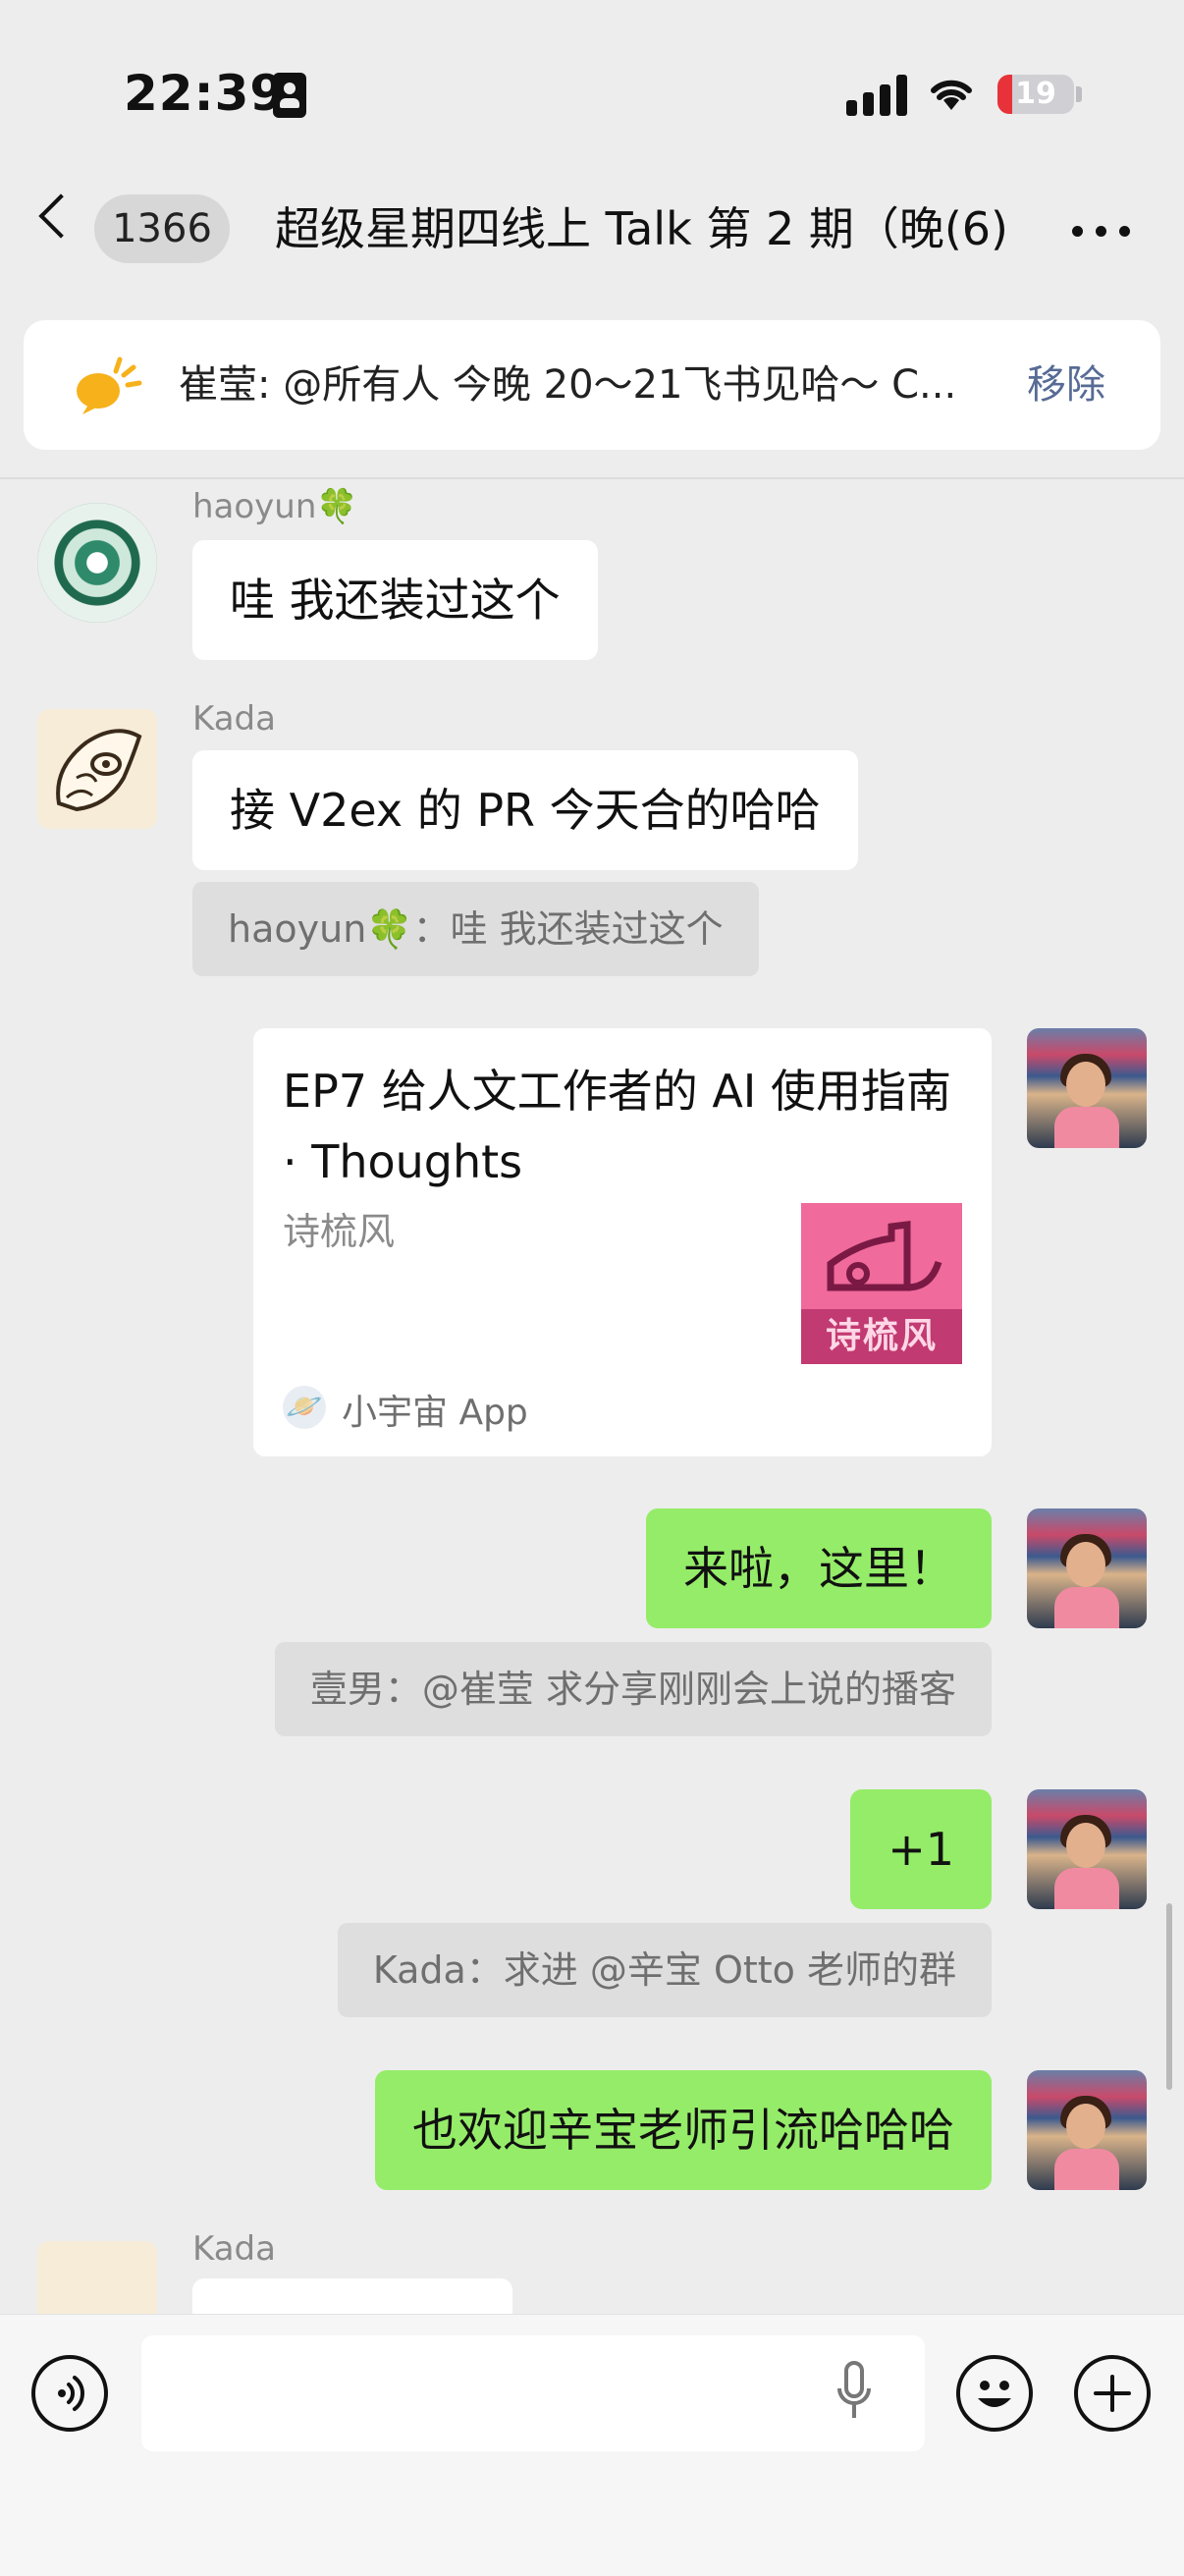 Image resolution: width=1184 pixels, height=2576 pixels. What do you see at coordinates (1169, 1997) in the screenshot?
I see `scrollbar` at bounding box center [1169, 1997].